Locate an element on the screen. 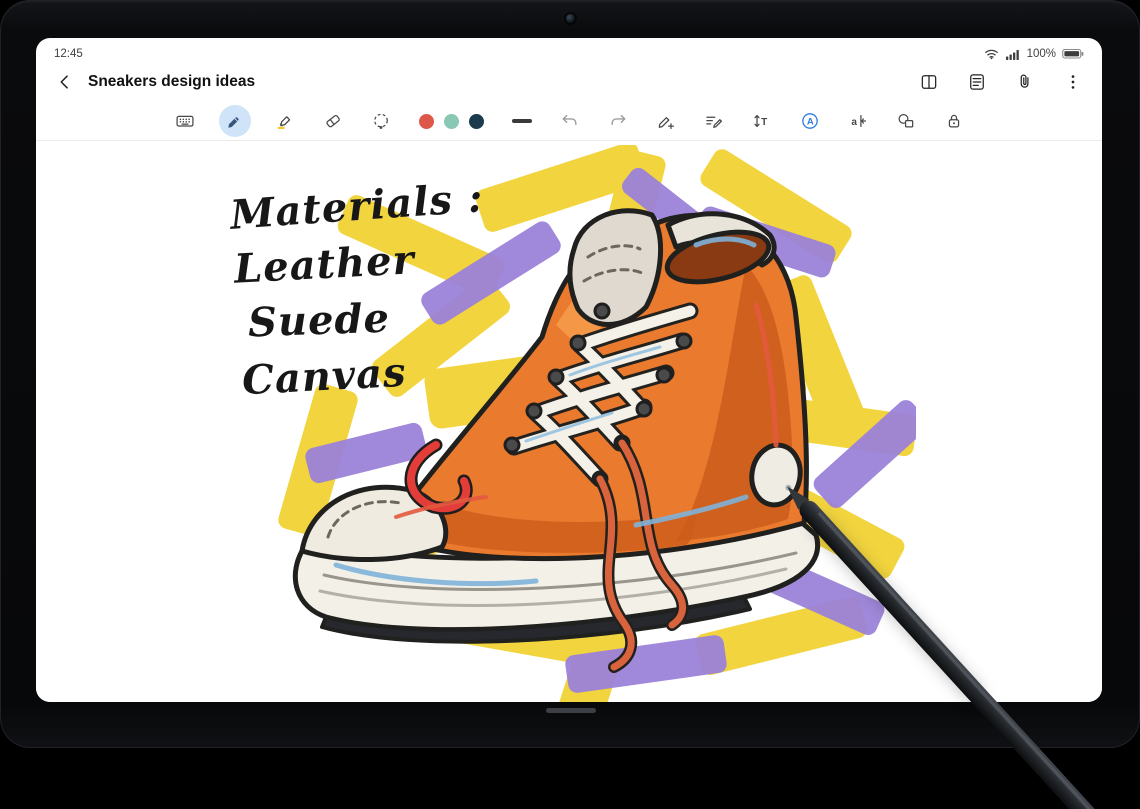 The image size is (1140, 809). convert-to-text-icon: A is located at coordinates (809, 121).